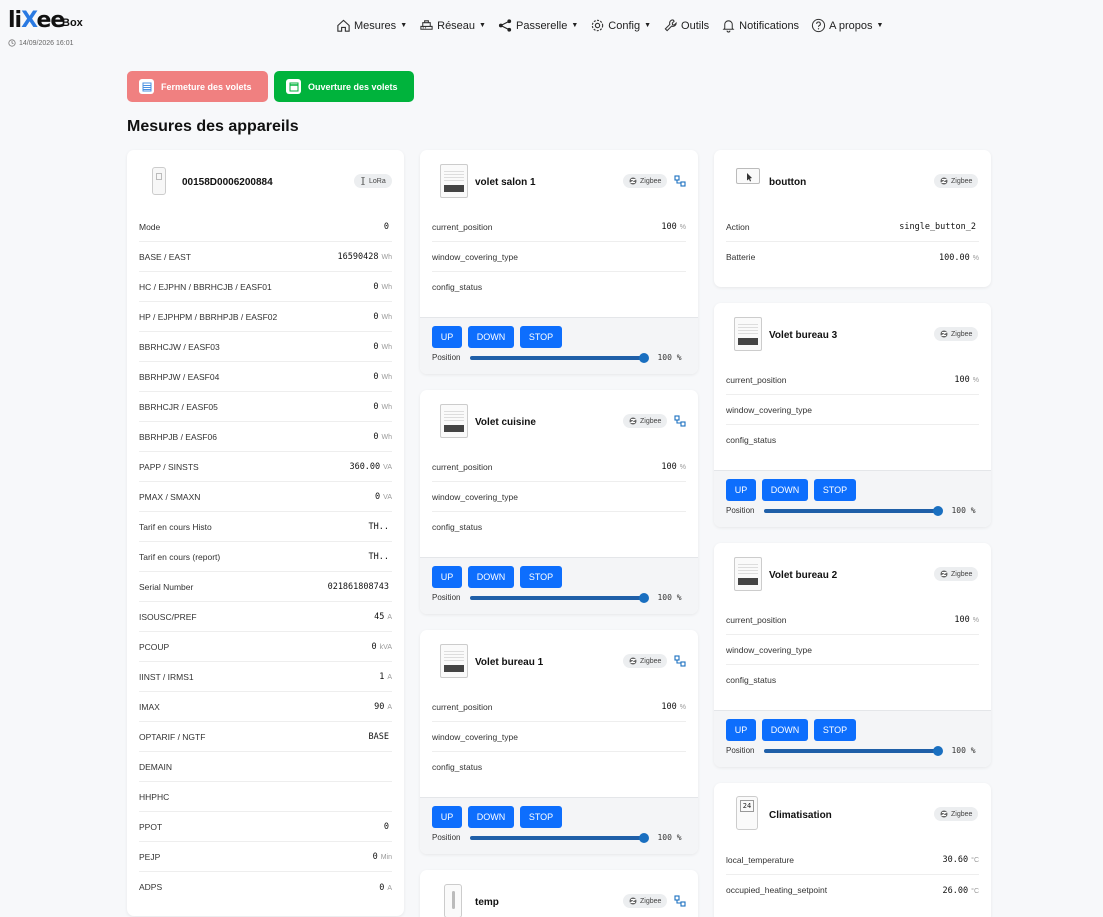 Image resolution: width=1103 pixels, height=917 pixels. What do you see at coordinates (944, 334) in the screenshot?
I see `zigbee-icon` at bounding box center [944, 334].